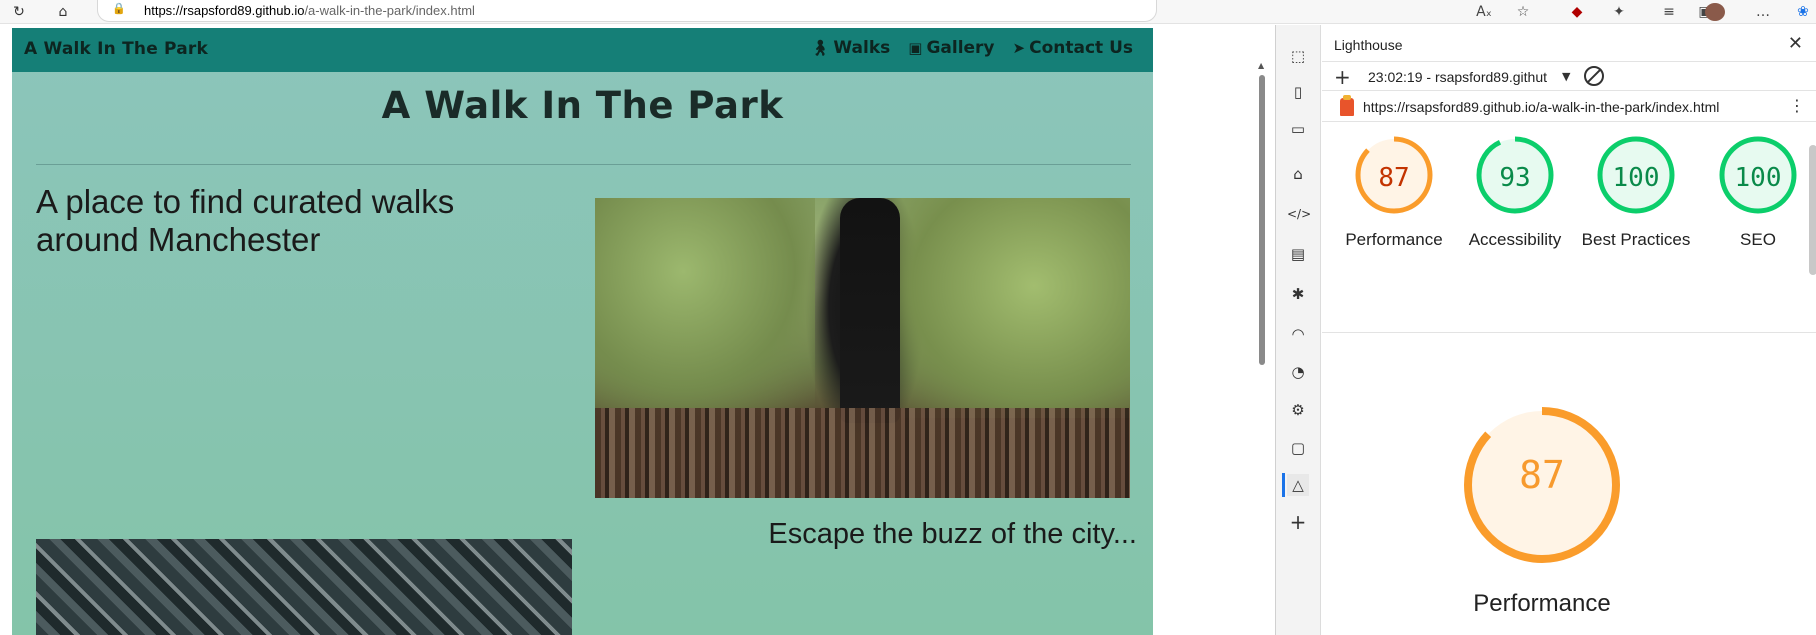  Describe the element at coordinates (1298, 485) in the screenshot. I see `lighthouse-icon: △` at that location.